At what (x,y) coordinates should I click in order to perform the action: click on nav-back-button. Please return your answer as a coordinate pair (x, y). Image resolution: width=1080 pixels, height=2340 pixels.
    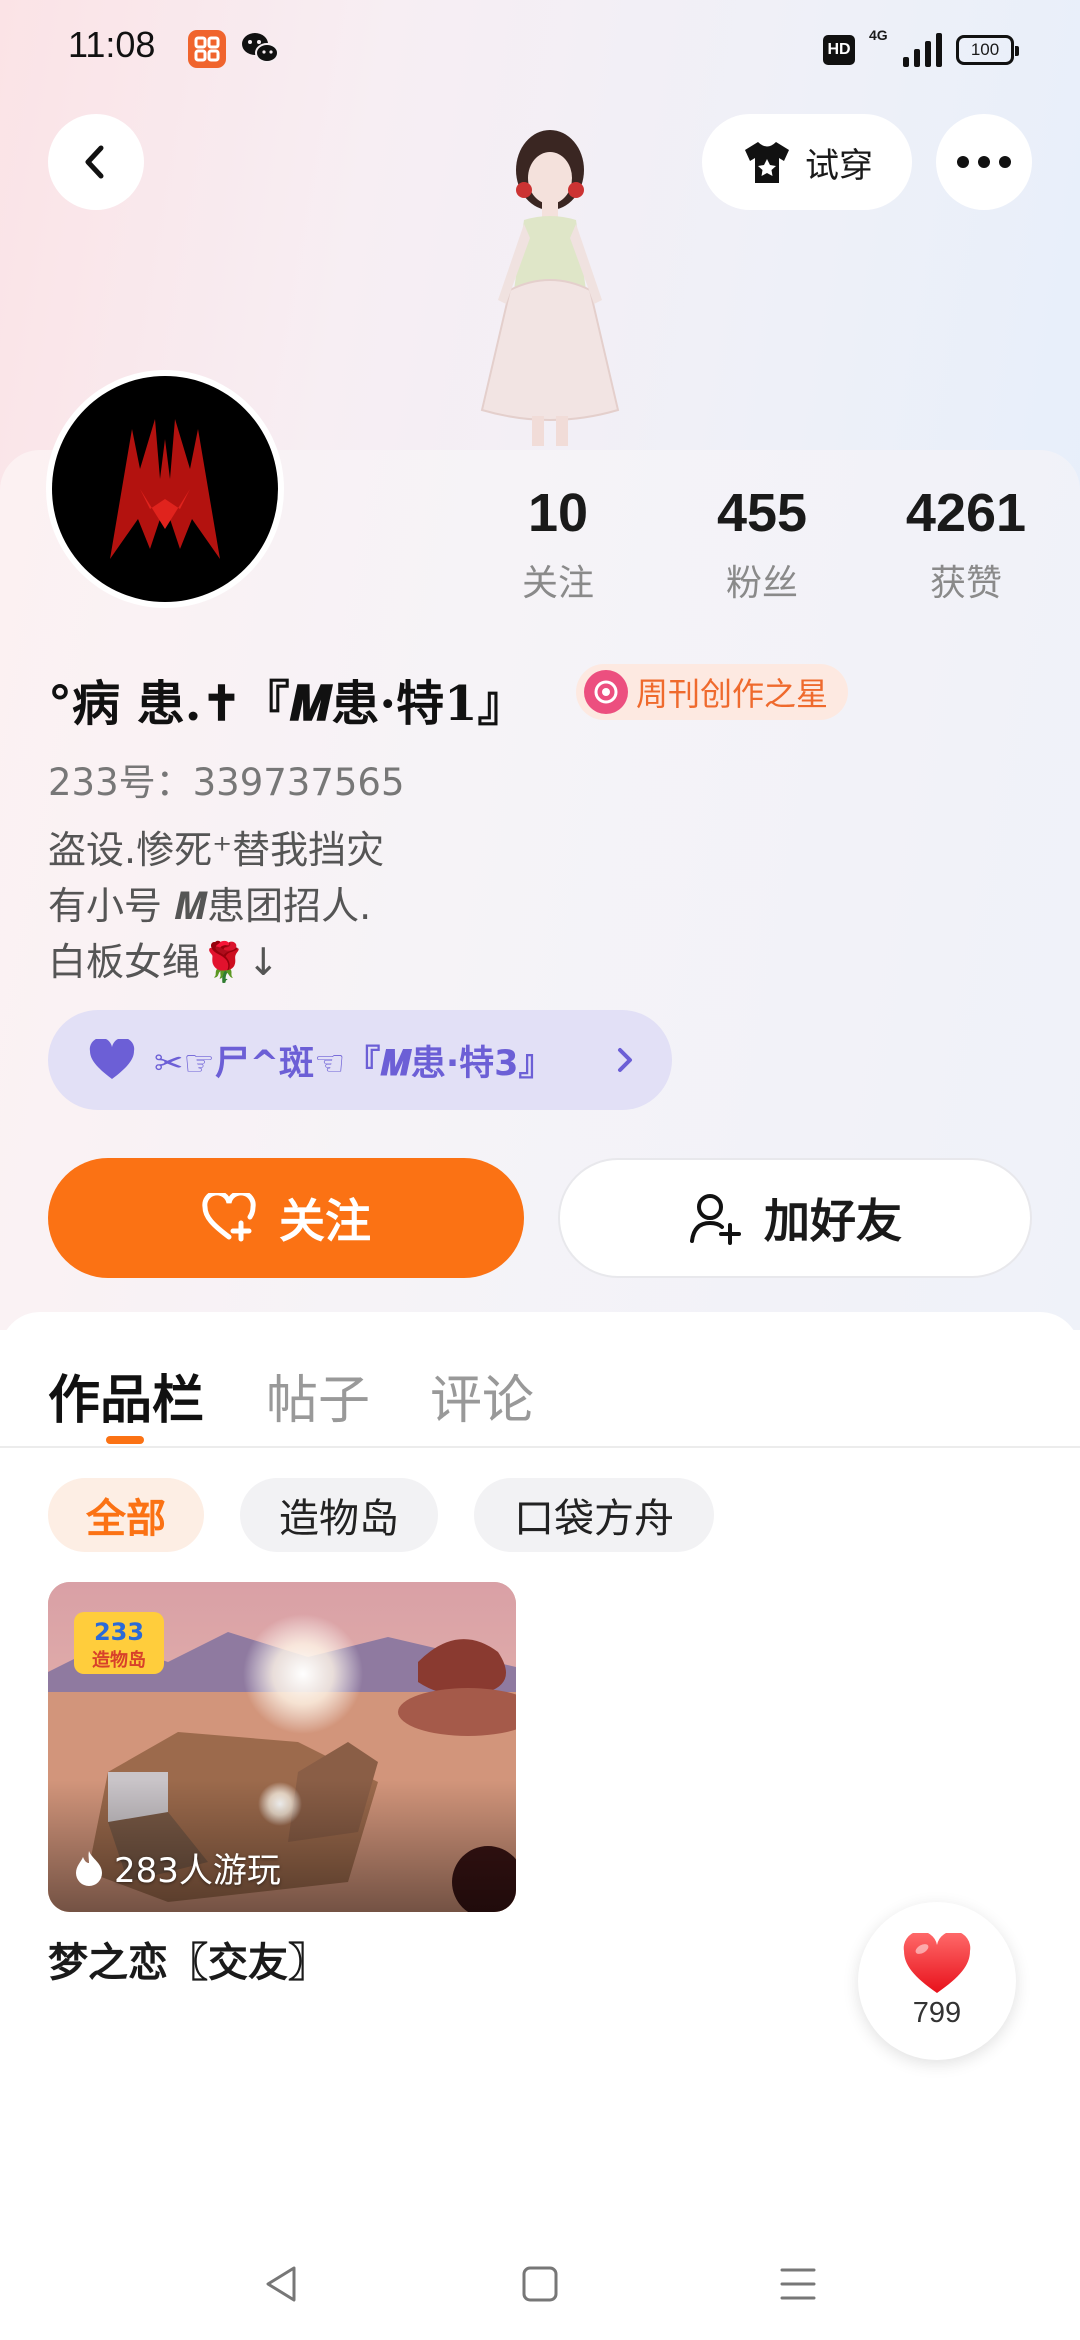
    Looking at the image, I should click on (282, 2284).